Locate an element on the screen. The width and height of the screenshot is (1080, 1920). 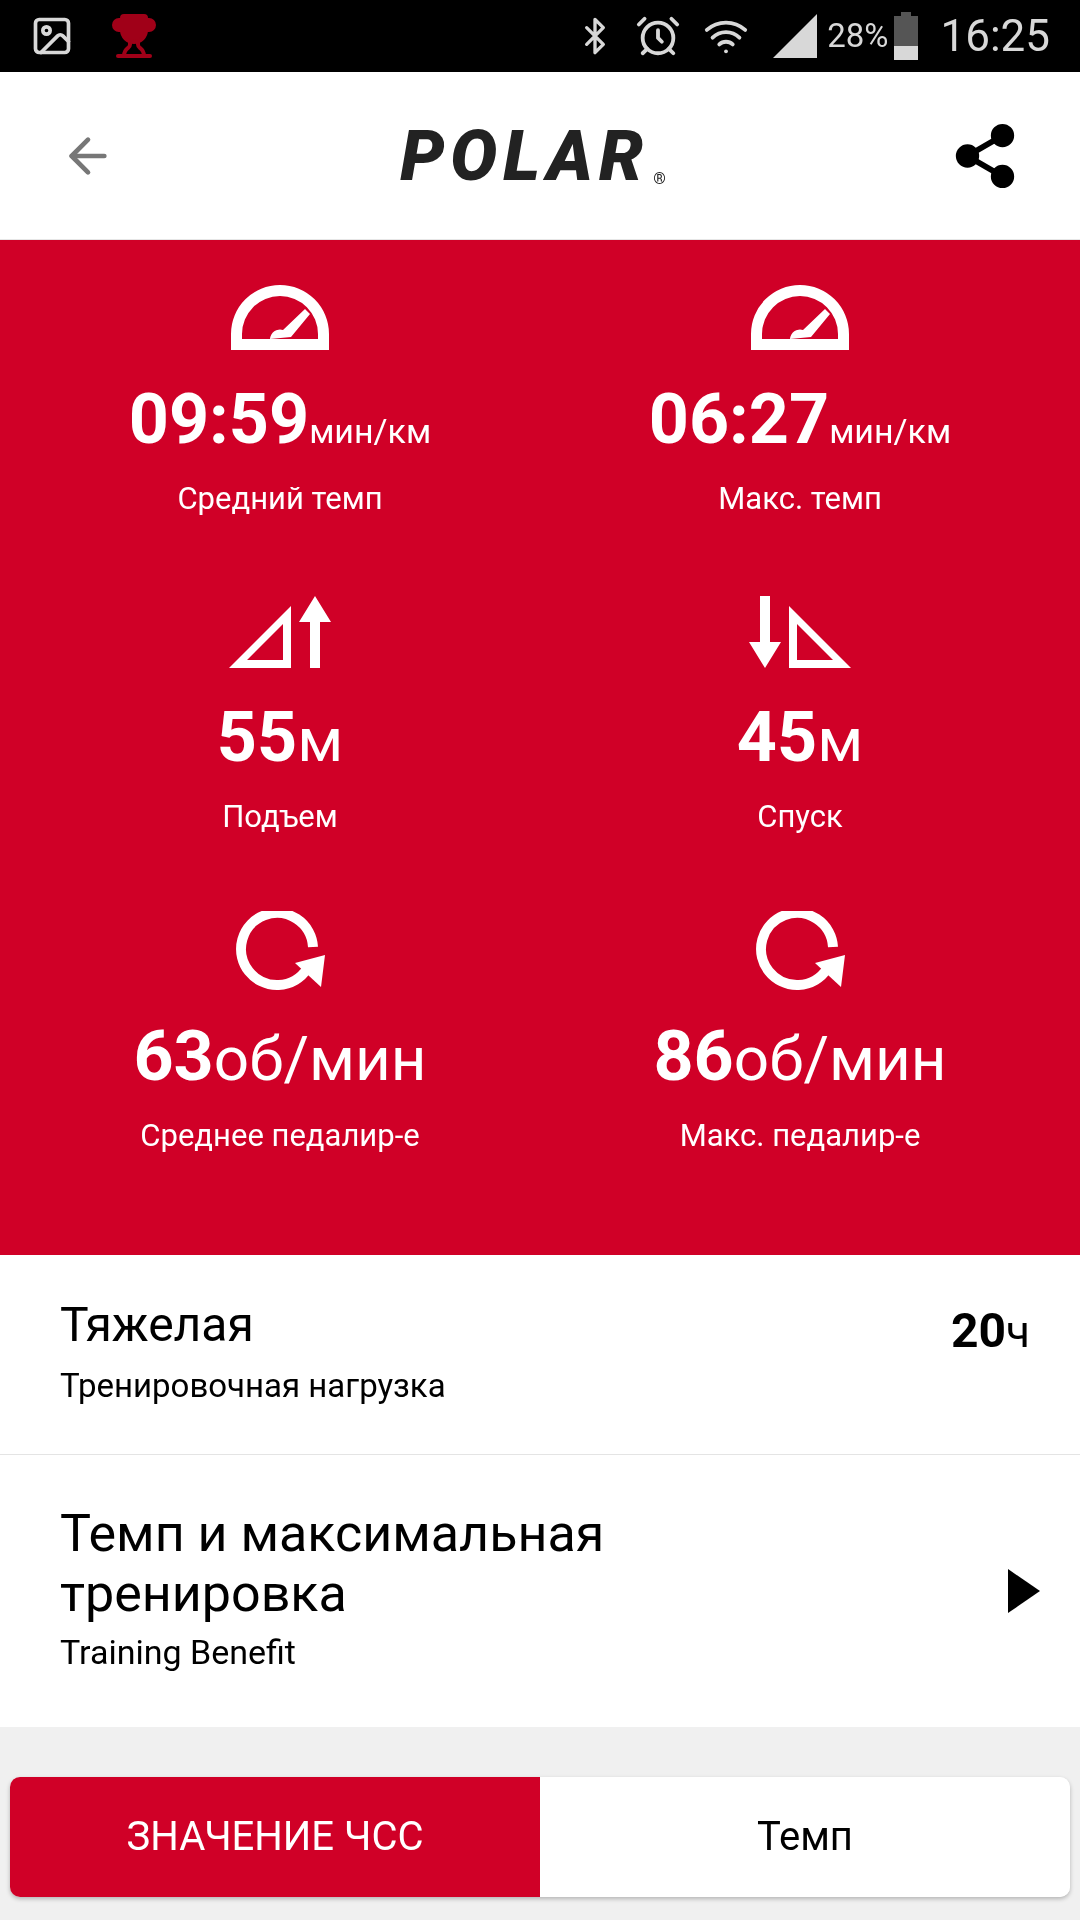
stat-label: Макс. темп is located at coordinates (800, 499).